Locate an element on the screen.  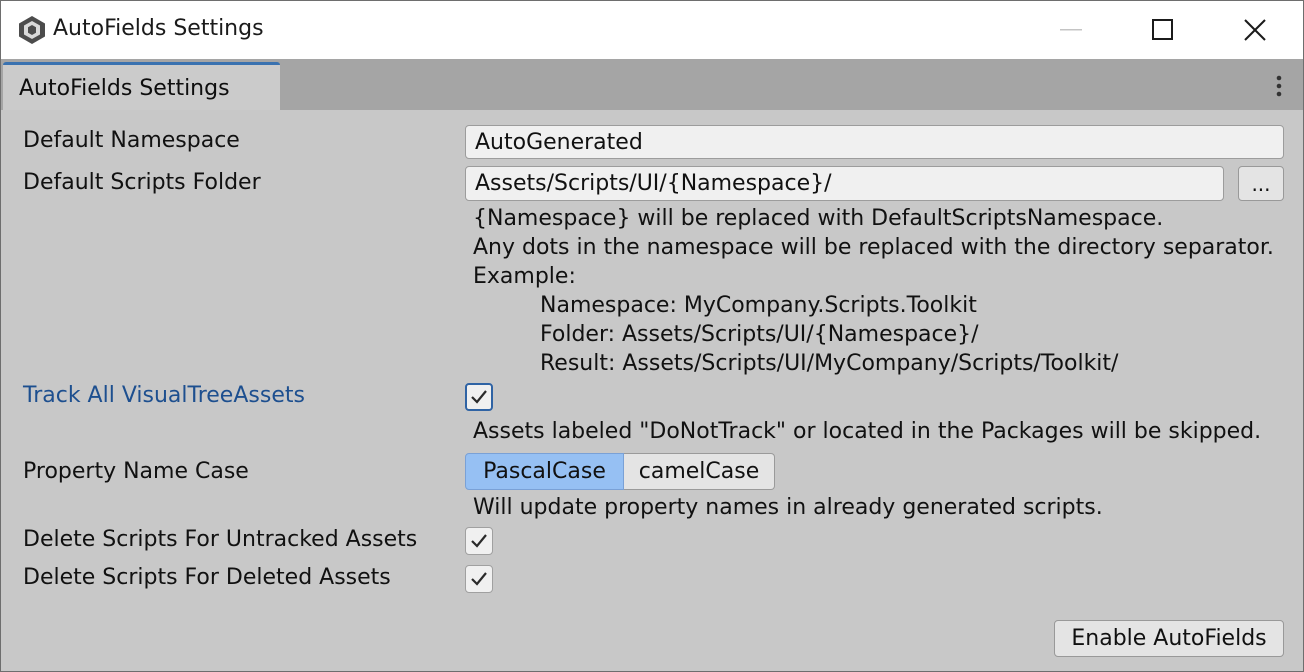
maximize-button is located at coordinates (1163, 30).